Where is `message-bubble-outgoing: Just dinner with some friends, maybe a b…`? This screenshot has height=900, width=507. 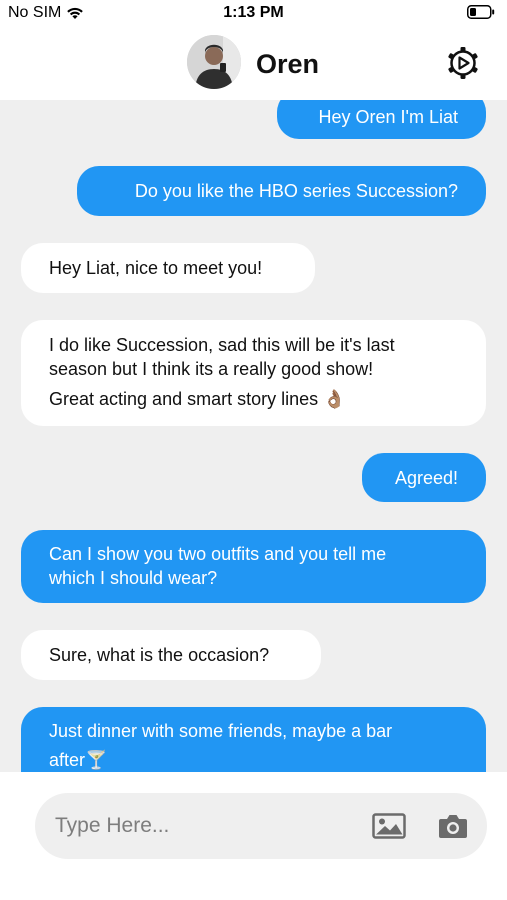 message-bubble-outgoing: Just dinner with some friends, maybe a b… is located at coordinates (253, 739).